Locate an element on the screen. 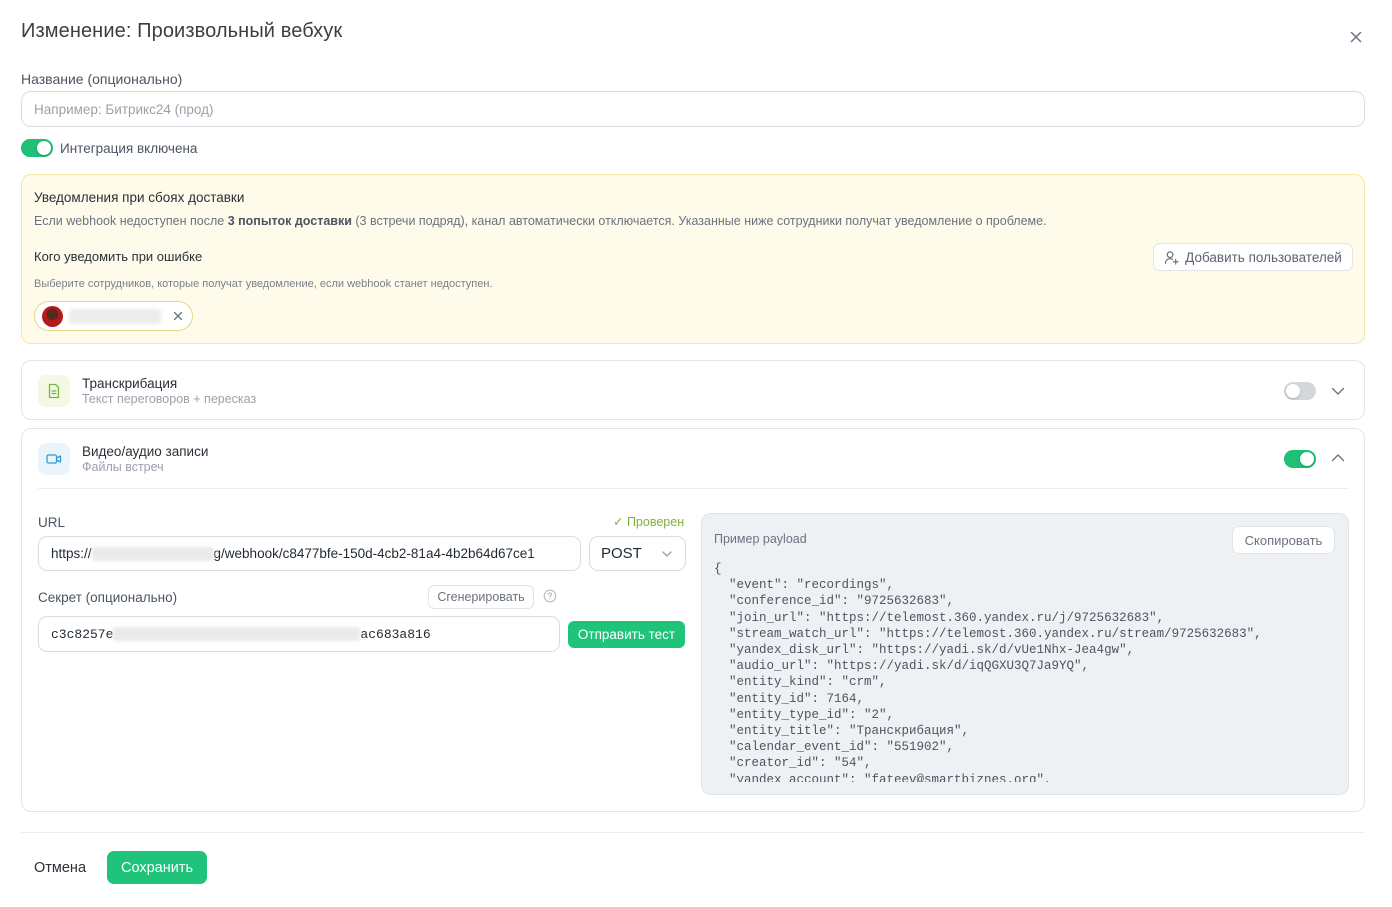  recordings-toggle is located at coordinates (1300, 459).